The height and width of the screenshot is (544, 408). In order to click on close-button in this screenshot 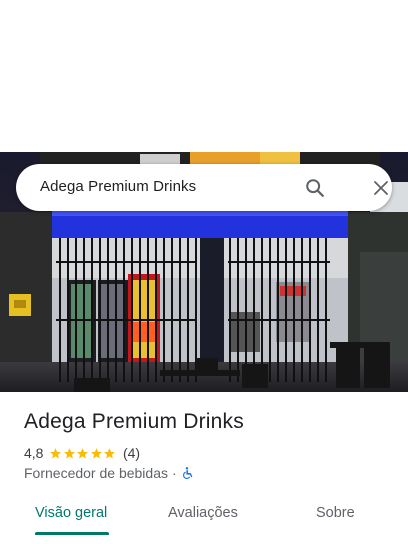, I will do `click(381, 188)`.